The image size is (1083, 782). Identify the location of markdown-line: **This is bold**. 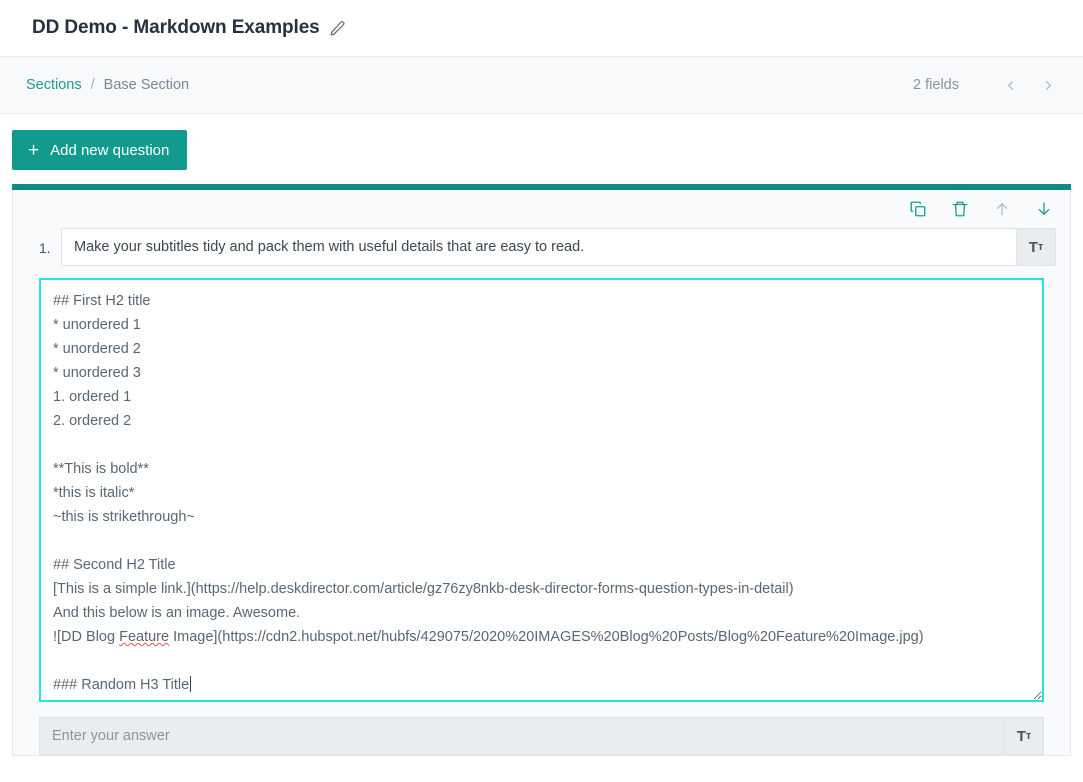
(101, 469).